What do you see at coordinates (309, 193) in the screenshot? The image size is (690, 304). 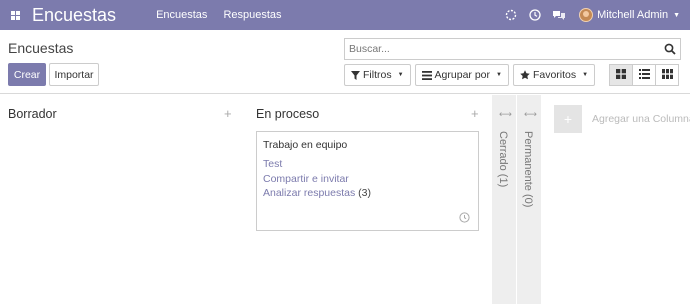 I see `link-analyze-answers-label: Analizar respuestas` at bounding box center [309, 193].